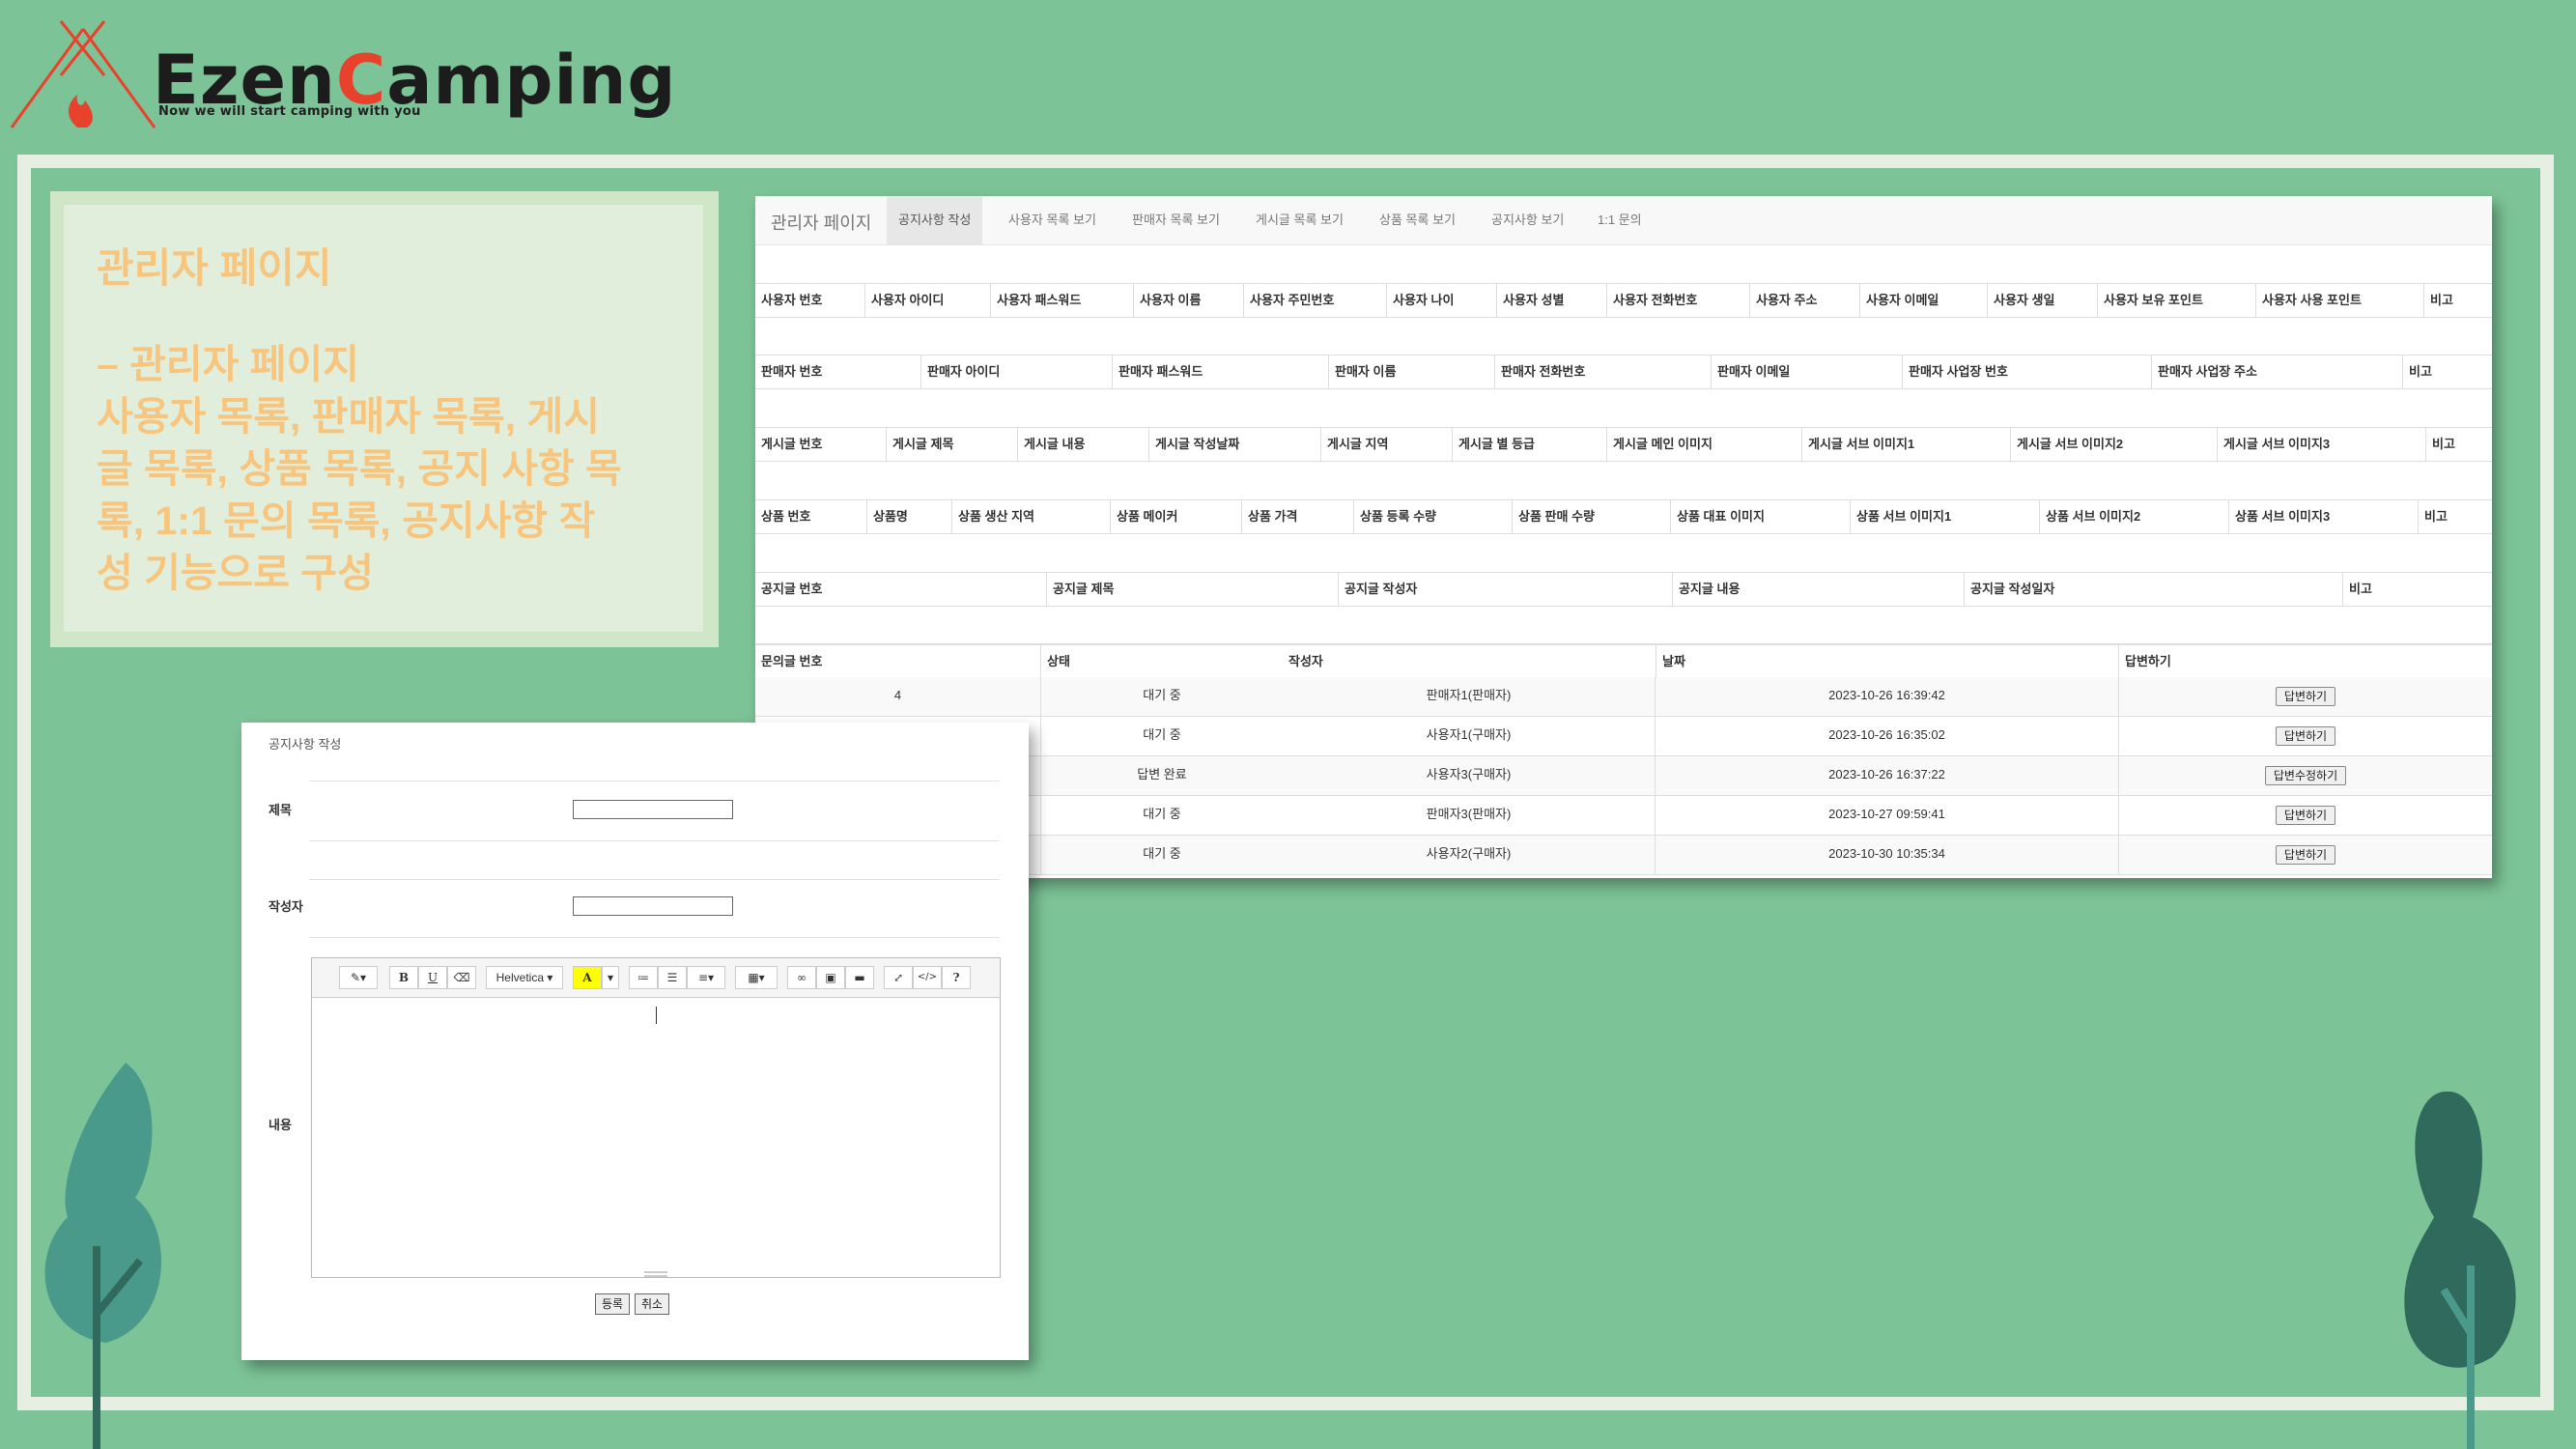  Describe the element at coordinates (2134, 516) in the screenshot. I see `table-header-cell: 상품 서브 이미지2` at that location.